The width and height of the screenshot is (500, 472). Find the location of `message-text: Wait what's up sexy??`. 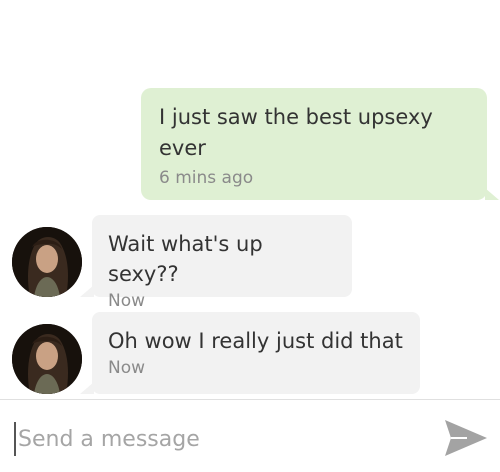

message-text: Wait what's up sexy?? is located at coordinates (185, 259).